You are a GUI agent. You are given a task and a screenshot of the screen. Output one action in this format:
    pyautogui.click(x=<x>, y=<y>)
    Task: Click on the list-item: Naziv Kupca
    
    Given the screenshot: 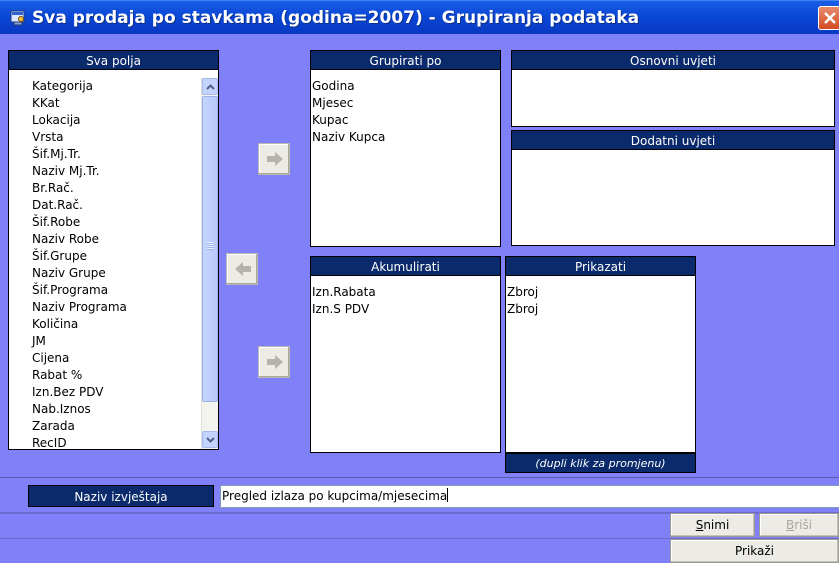 What is the action you would take?
    pyautogui.click(x=404, y=137)
    